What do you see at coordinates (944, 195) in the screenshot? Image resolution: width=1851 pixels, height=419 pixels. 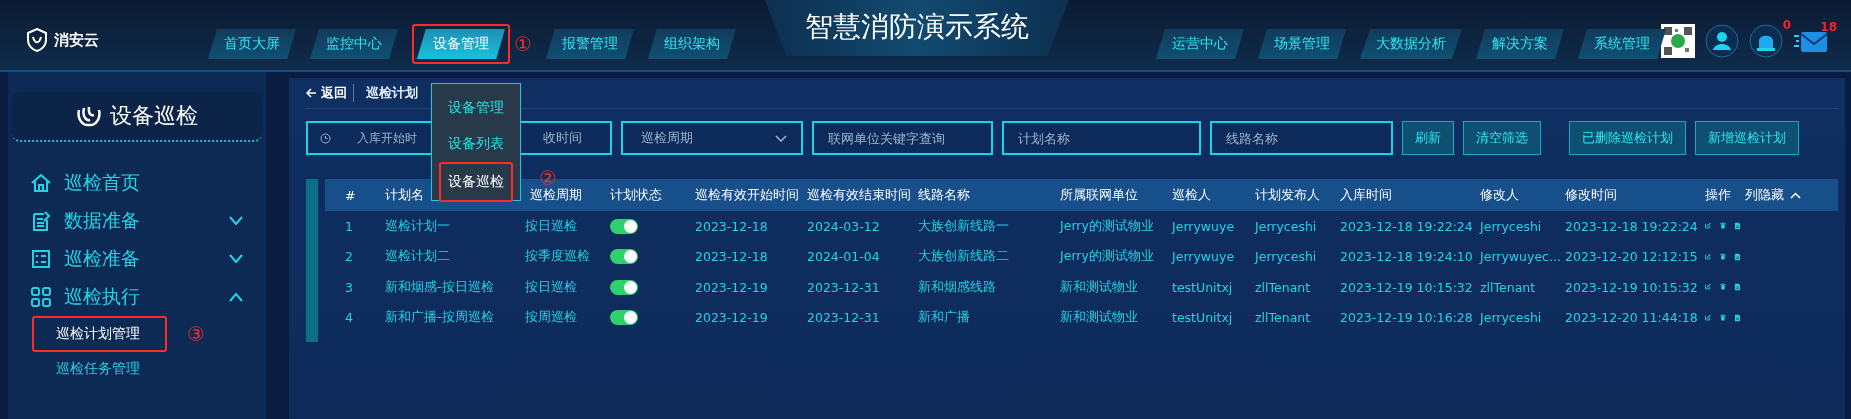 I see `column-header: 线路名称` at bounding box center [944, 195].